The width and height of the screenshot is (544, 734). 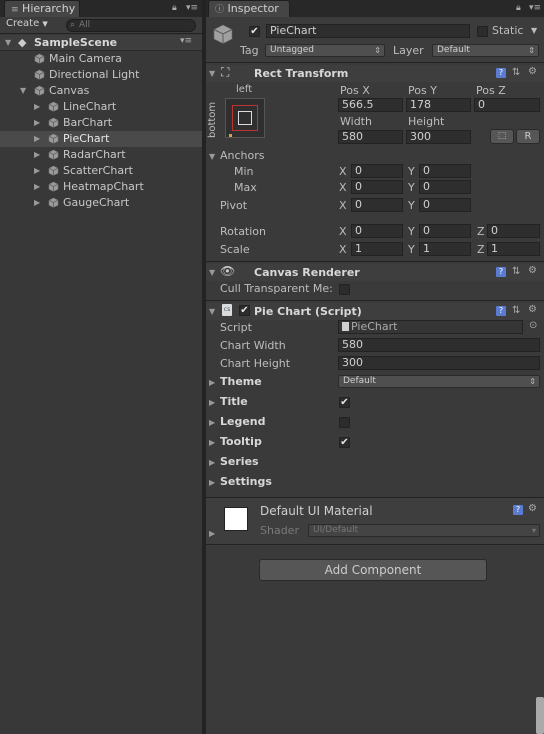 I want to click on canvas-renderer-header: ▼ 👁︎ Canvas Renderer ? ⇅ ⚙, so click(x=375, y=272).